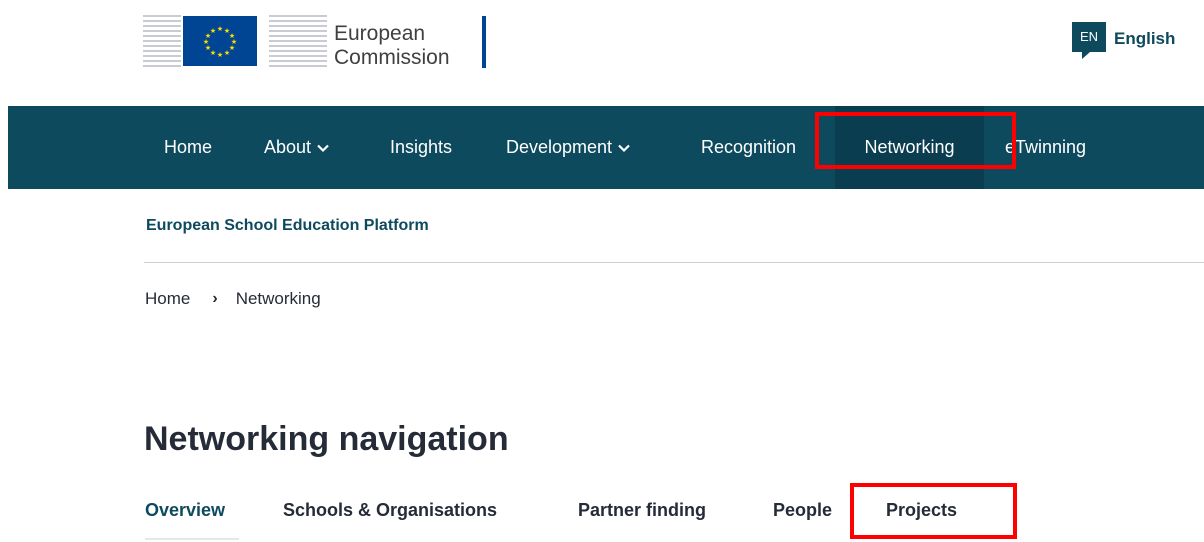 This screenshot has width=1204, height=542. Describe the element at coordinates (233, 299) in the screenshot. I see `breadcrumb: Home › Networking` at that location.